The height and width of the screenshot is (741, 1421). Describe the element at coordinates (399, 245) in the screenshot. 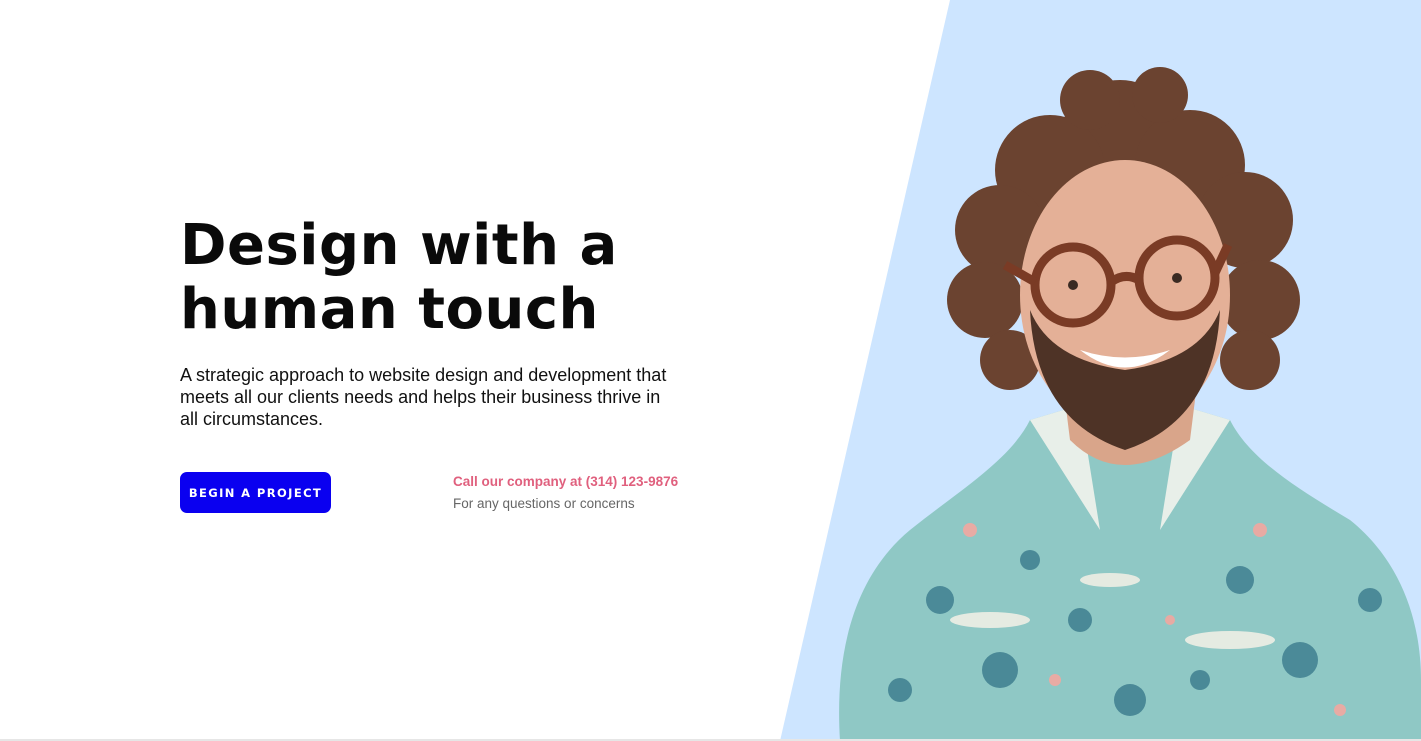

I see `hero-headline-line-1: Design with a` at that location.